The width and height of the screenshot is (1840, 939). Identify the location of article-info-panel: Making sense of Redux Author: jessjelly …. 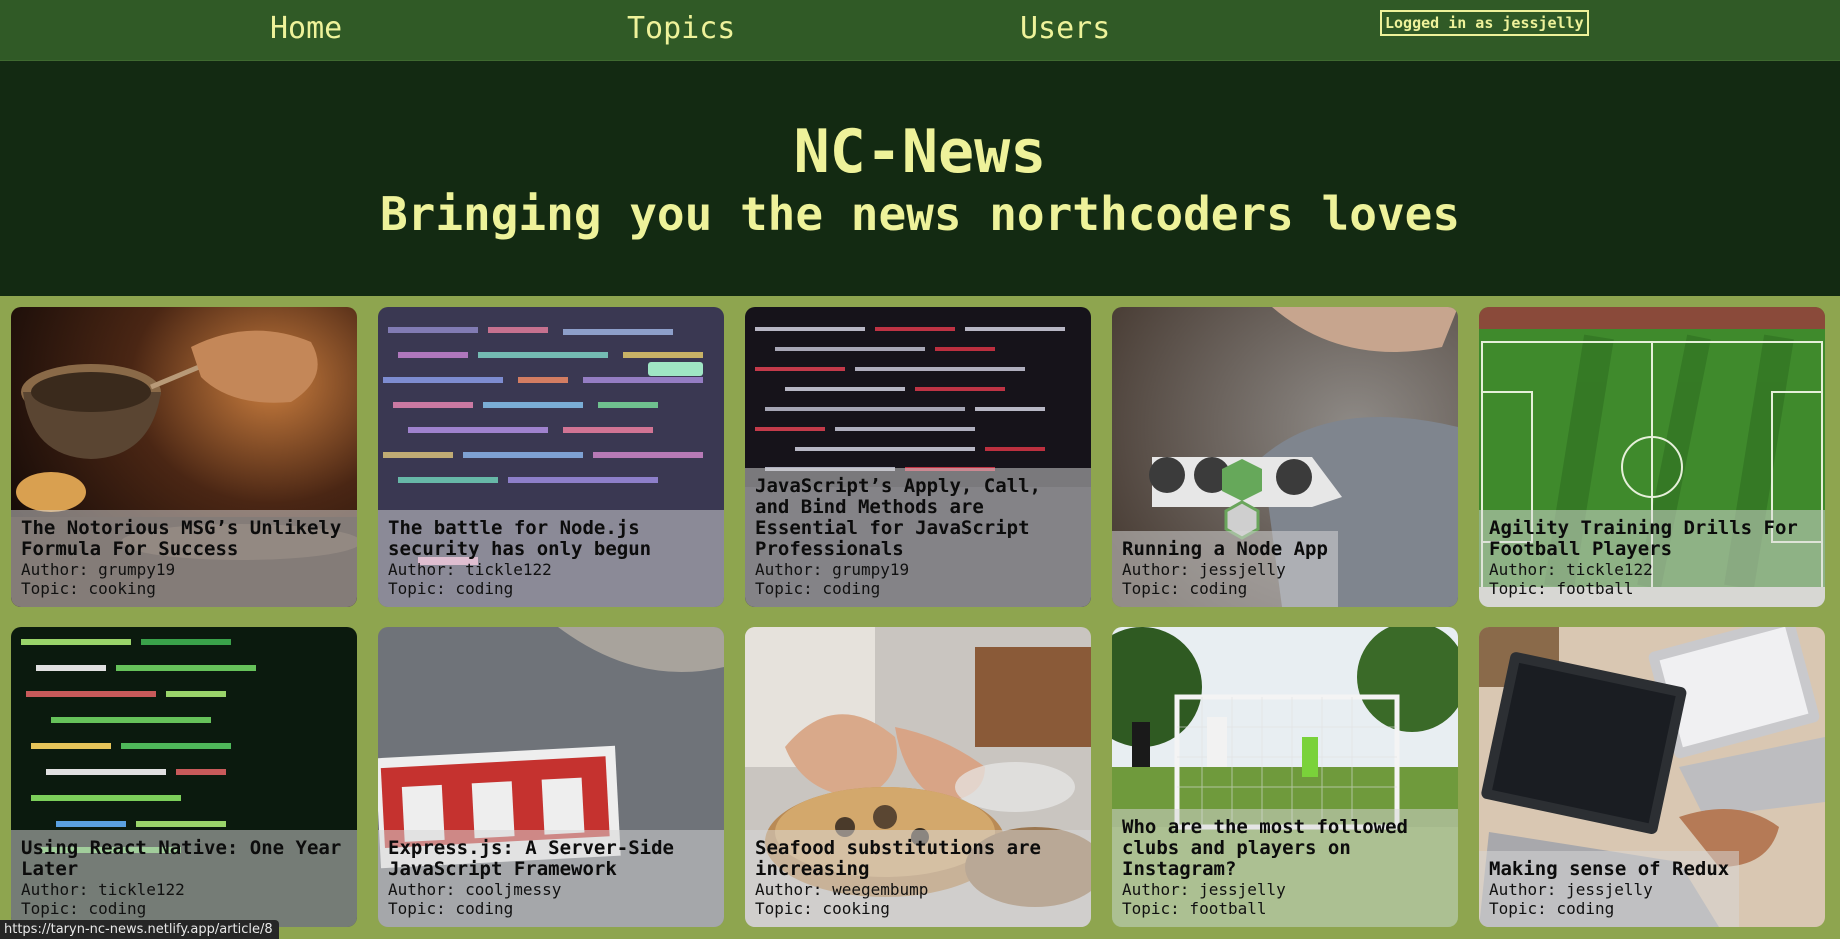
(1609, 889).